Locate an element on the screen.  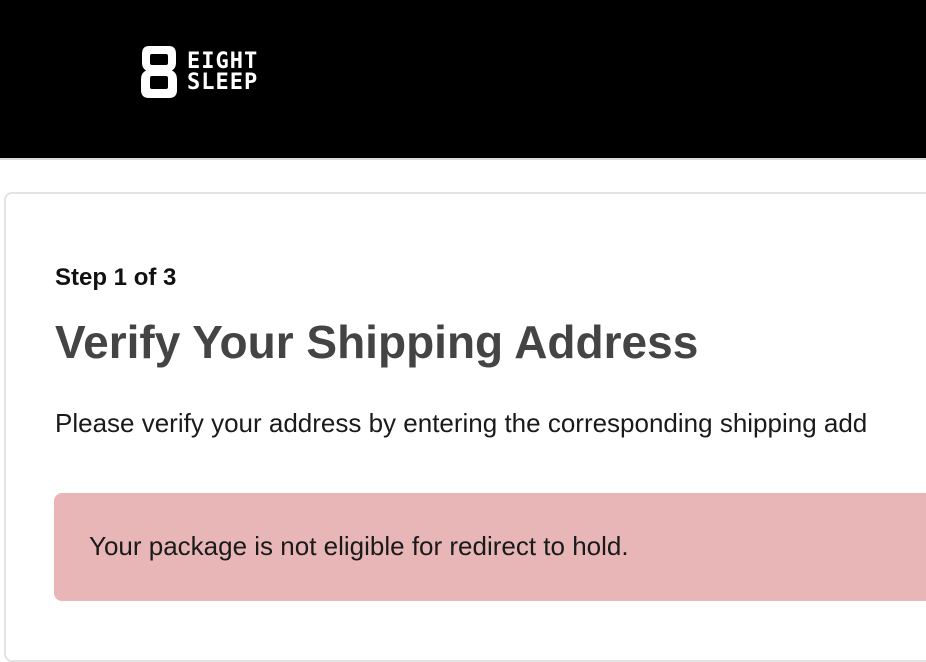
logo-line-1: EIGHT is located at coordinates (223, 61).